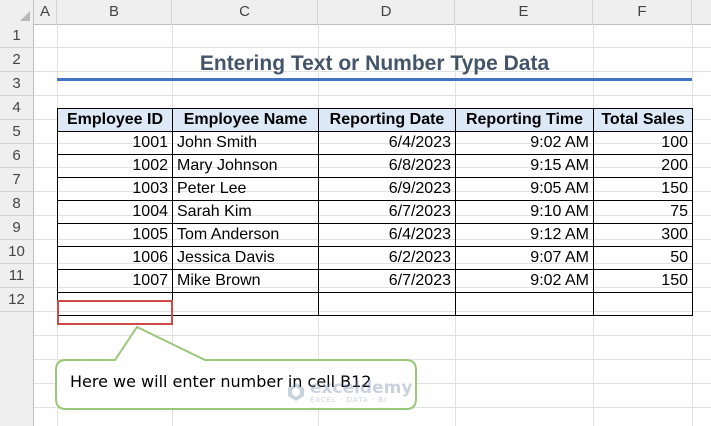 The image size is (711, 426). I want to click on row-header-9: 9, so click(17, 228).